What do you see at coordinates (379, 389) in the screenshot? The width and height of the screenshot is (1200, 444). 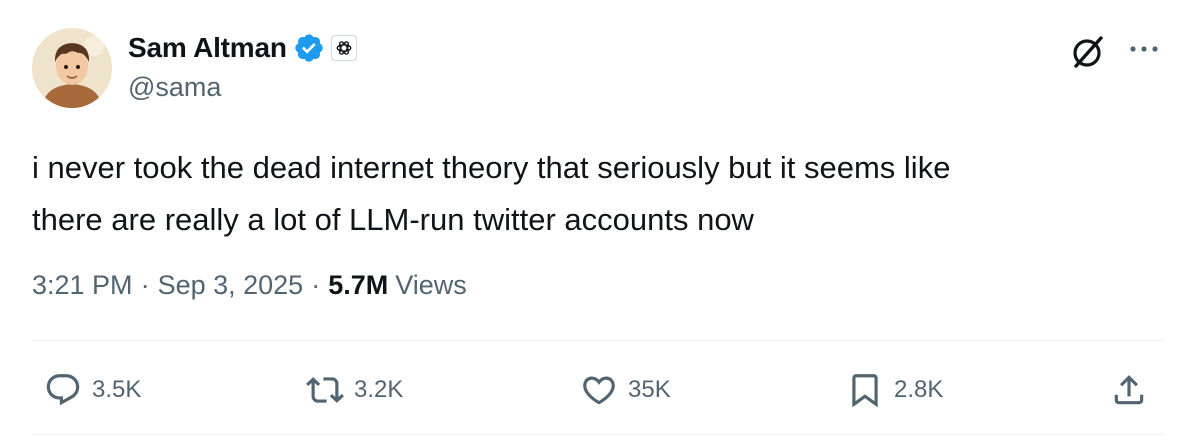 I see `retweet-count: 3.2K` at bounding box center [379, 389].